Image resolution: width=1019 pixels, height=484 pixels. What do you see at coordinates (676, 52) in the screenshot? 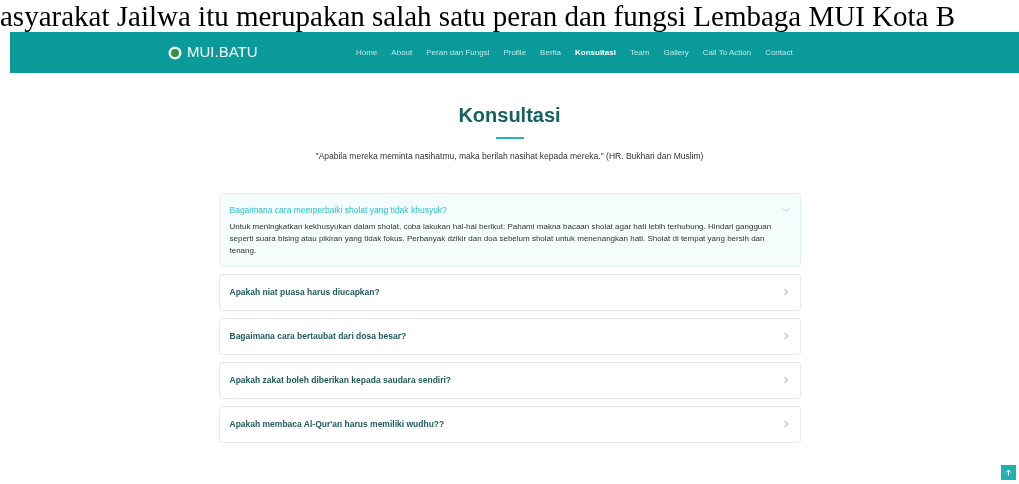
I see `nav-link: Gallery` at bounding box center [676, 52].